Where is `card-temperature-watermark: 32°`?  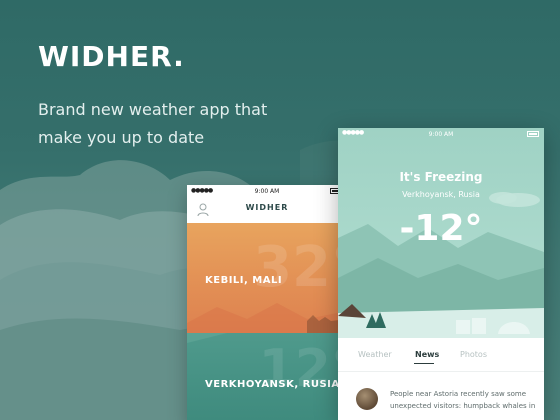
card-temperature-watermark: 32° is located at coordinates (300, 267).